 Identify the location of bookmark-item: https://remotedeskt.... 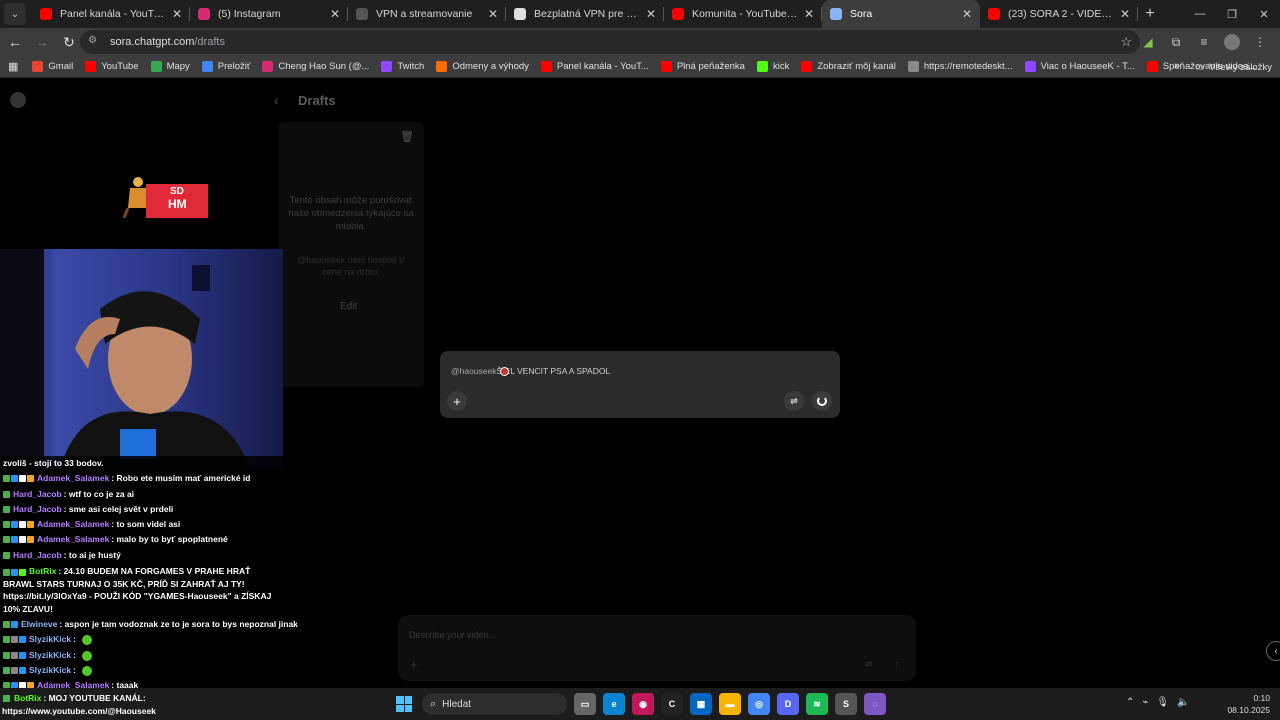
(960, 67).